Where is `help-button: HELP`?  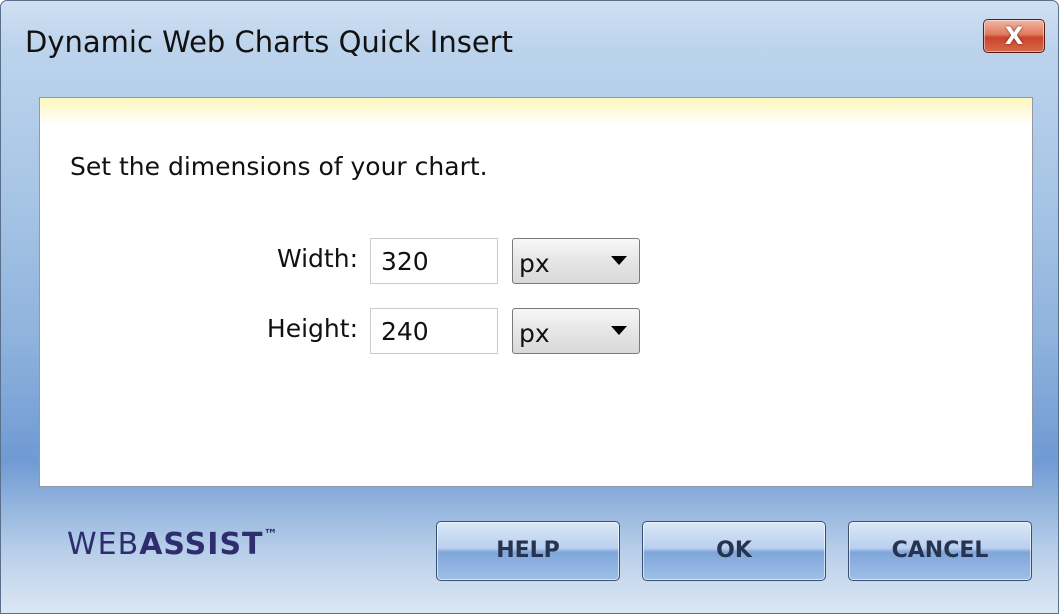 help-button: HELP is located at coordinates (528, 551).